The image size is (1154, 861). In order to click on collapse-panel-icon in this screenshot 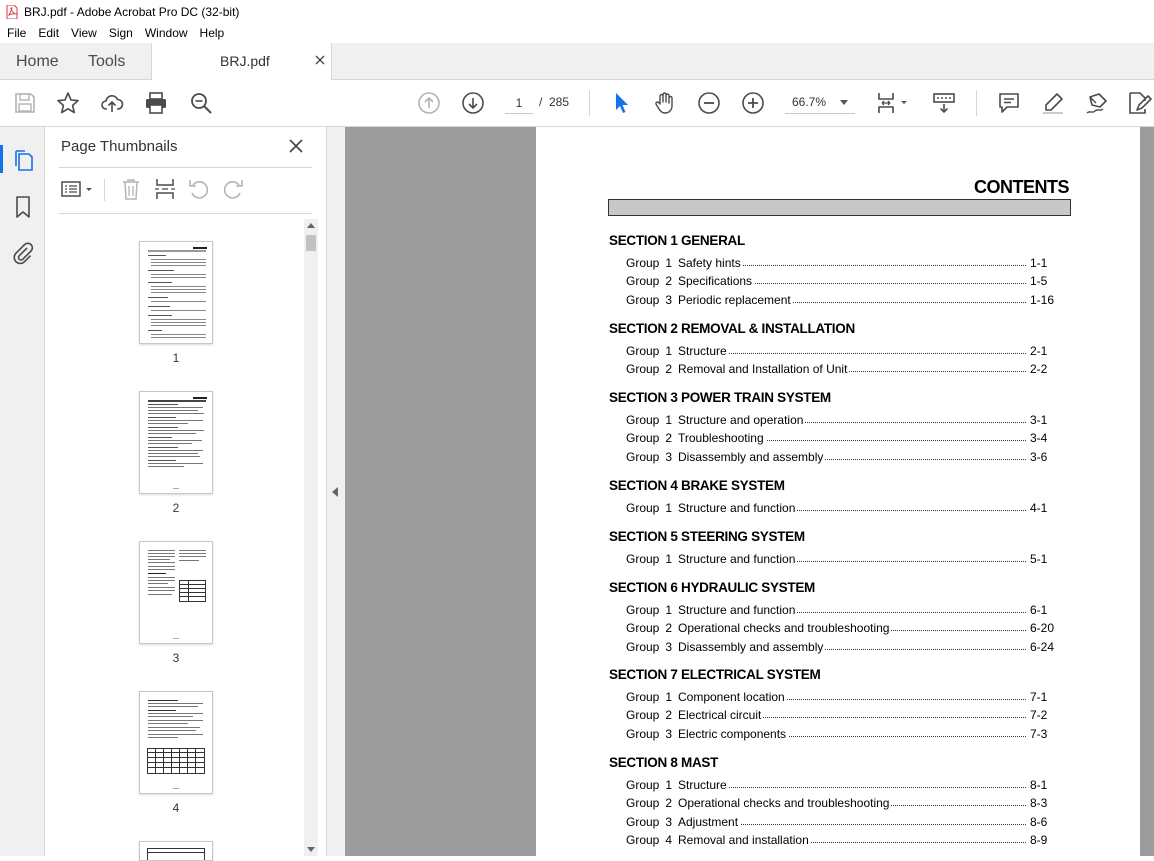, I will do `click(335, 492)`.